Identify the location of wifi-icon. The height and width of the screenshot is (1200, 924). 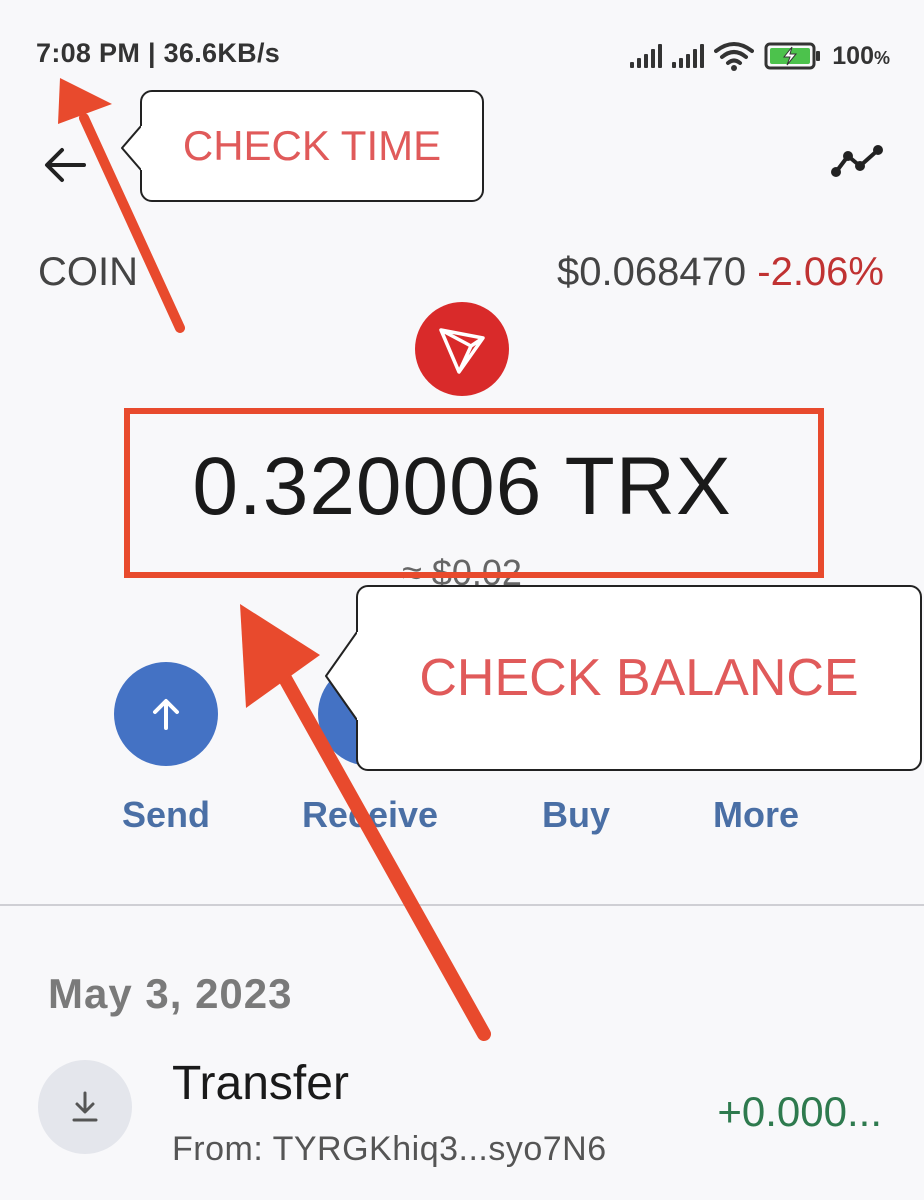
(734, 56).